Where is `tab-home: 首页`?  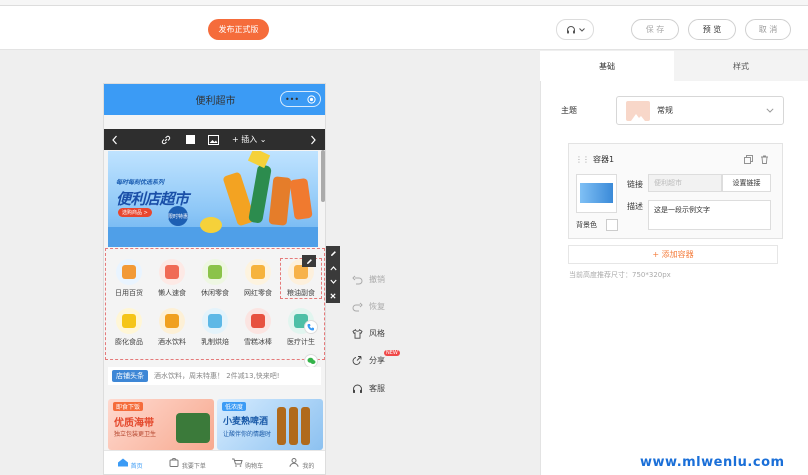 tab-home: 首页 is located at coordinates (130, 464).